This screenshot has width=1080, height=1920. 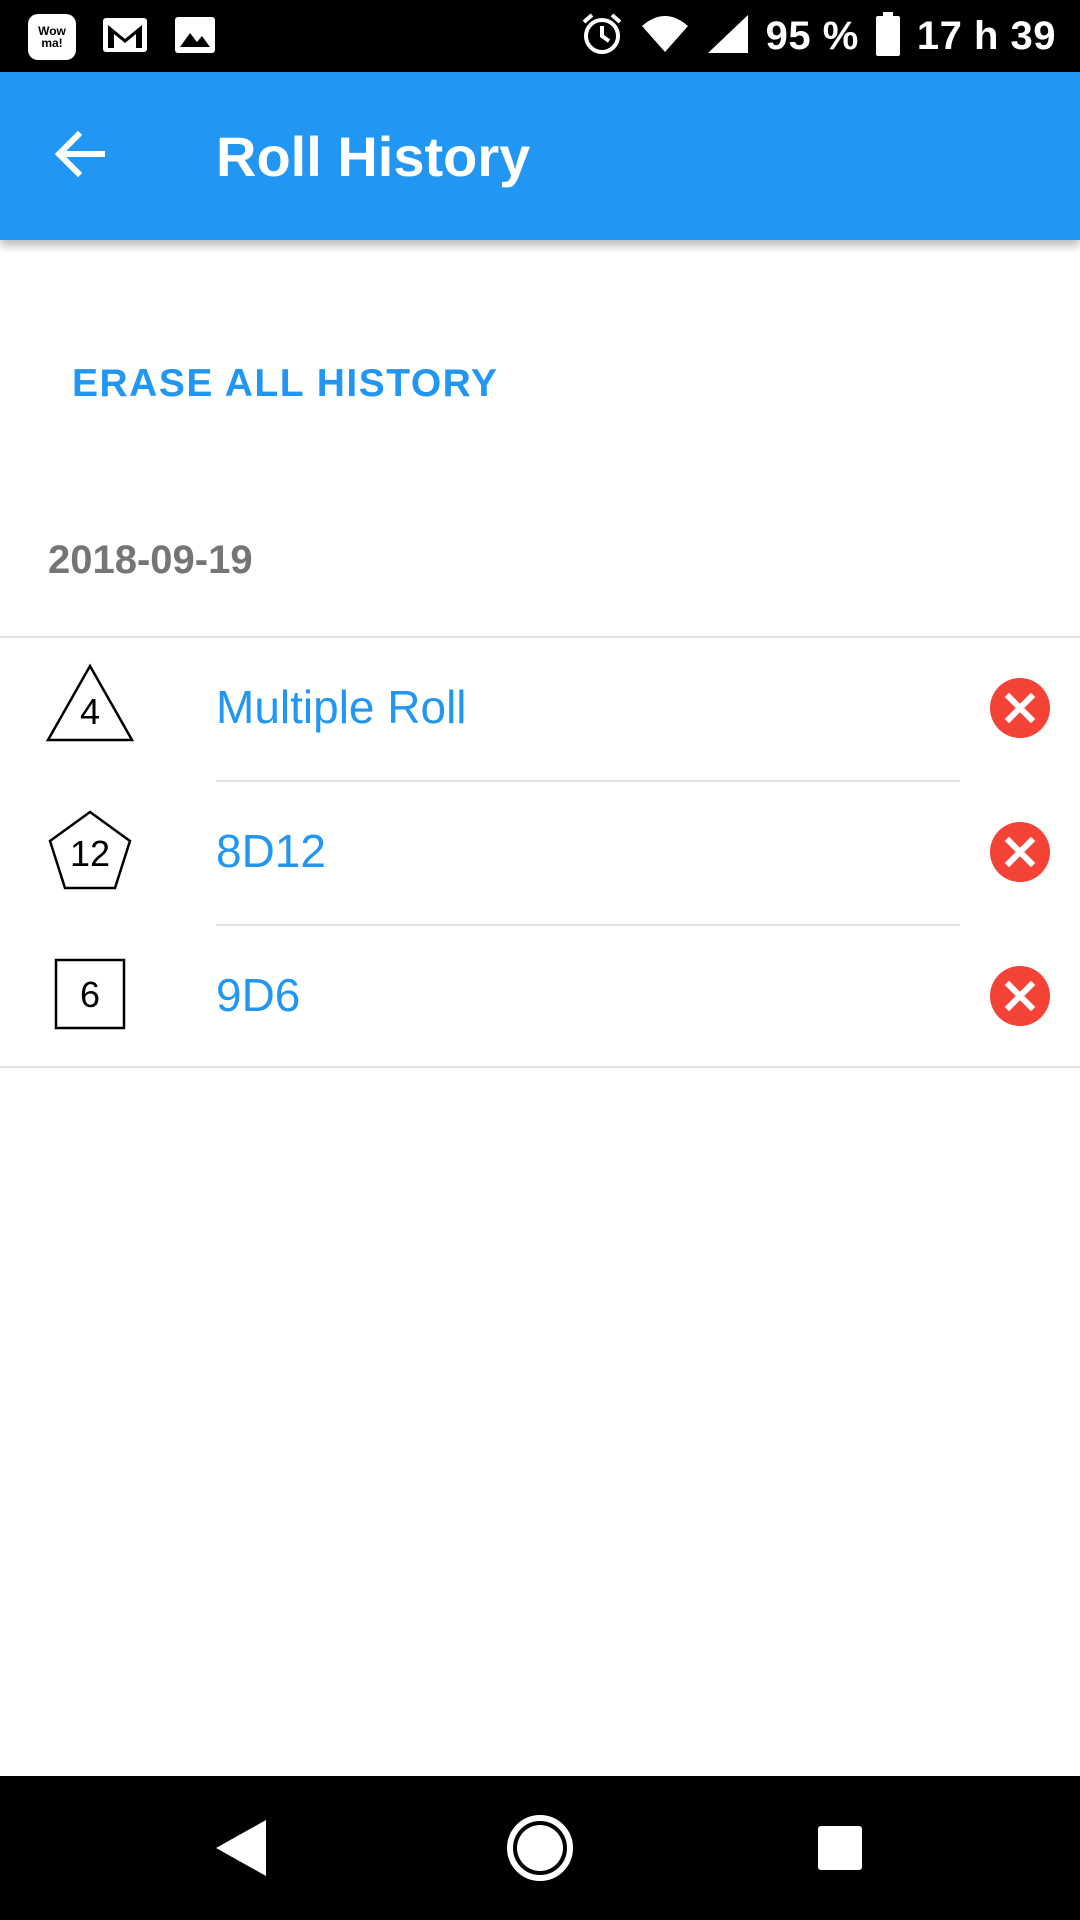 What do you see at coordinates (986, 35) in the screenshot?
I see `clock: 17 h 39` at bounding box center [986, 35].